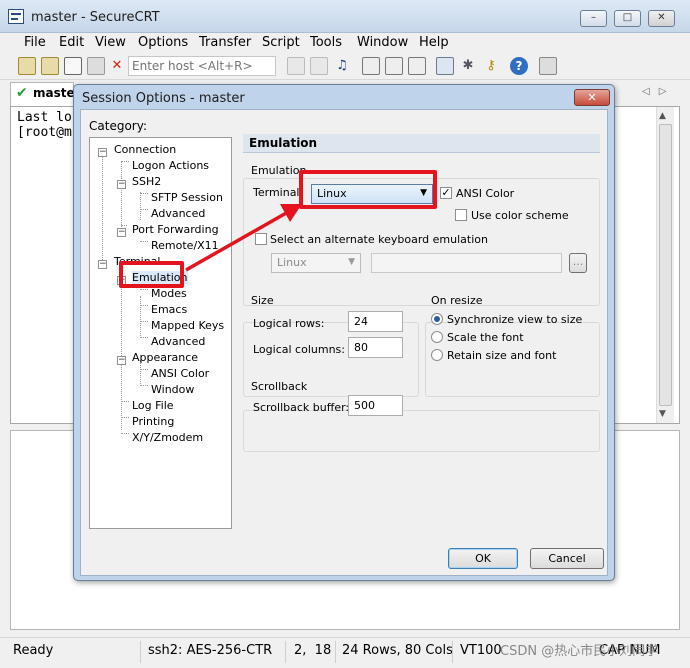 This screenshot has height=668, width=690. What do you see at coordinates (481, 650) in the screenshot?
I see `status-emulation: VT100` at bounding box center [481, 650].